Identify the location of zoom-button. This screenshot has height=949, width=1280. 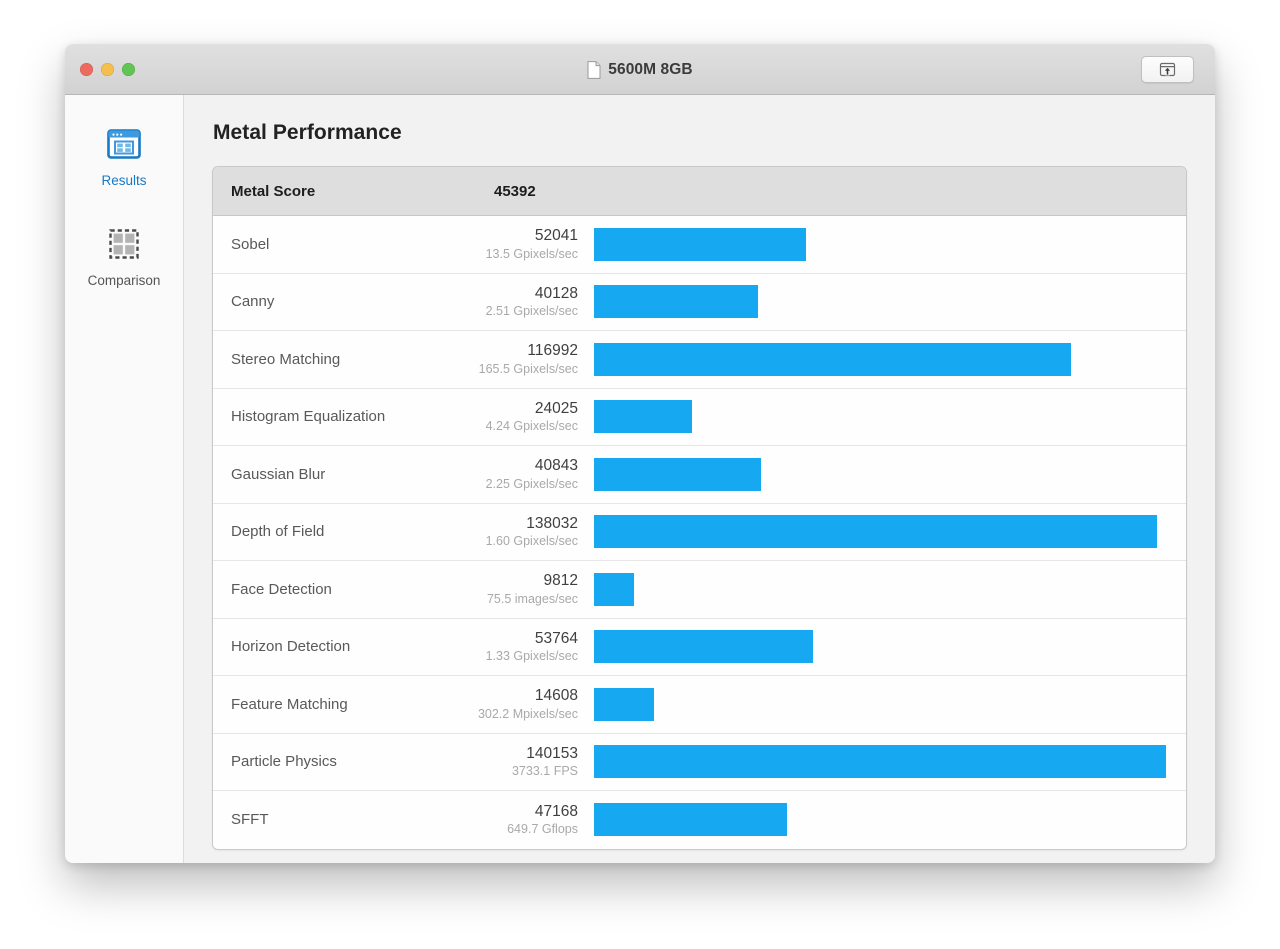
(128, 69).